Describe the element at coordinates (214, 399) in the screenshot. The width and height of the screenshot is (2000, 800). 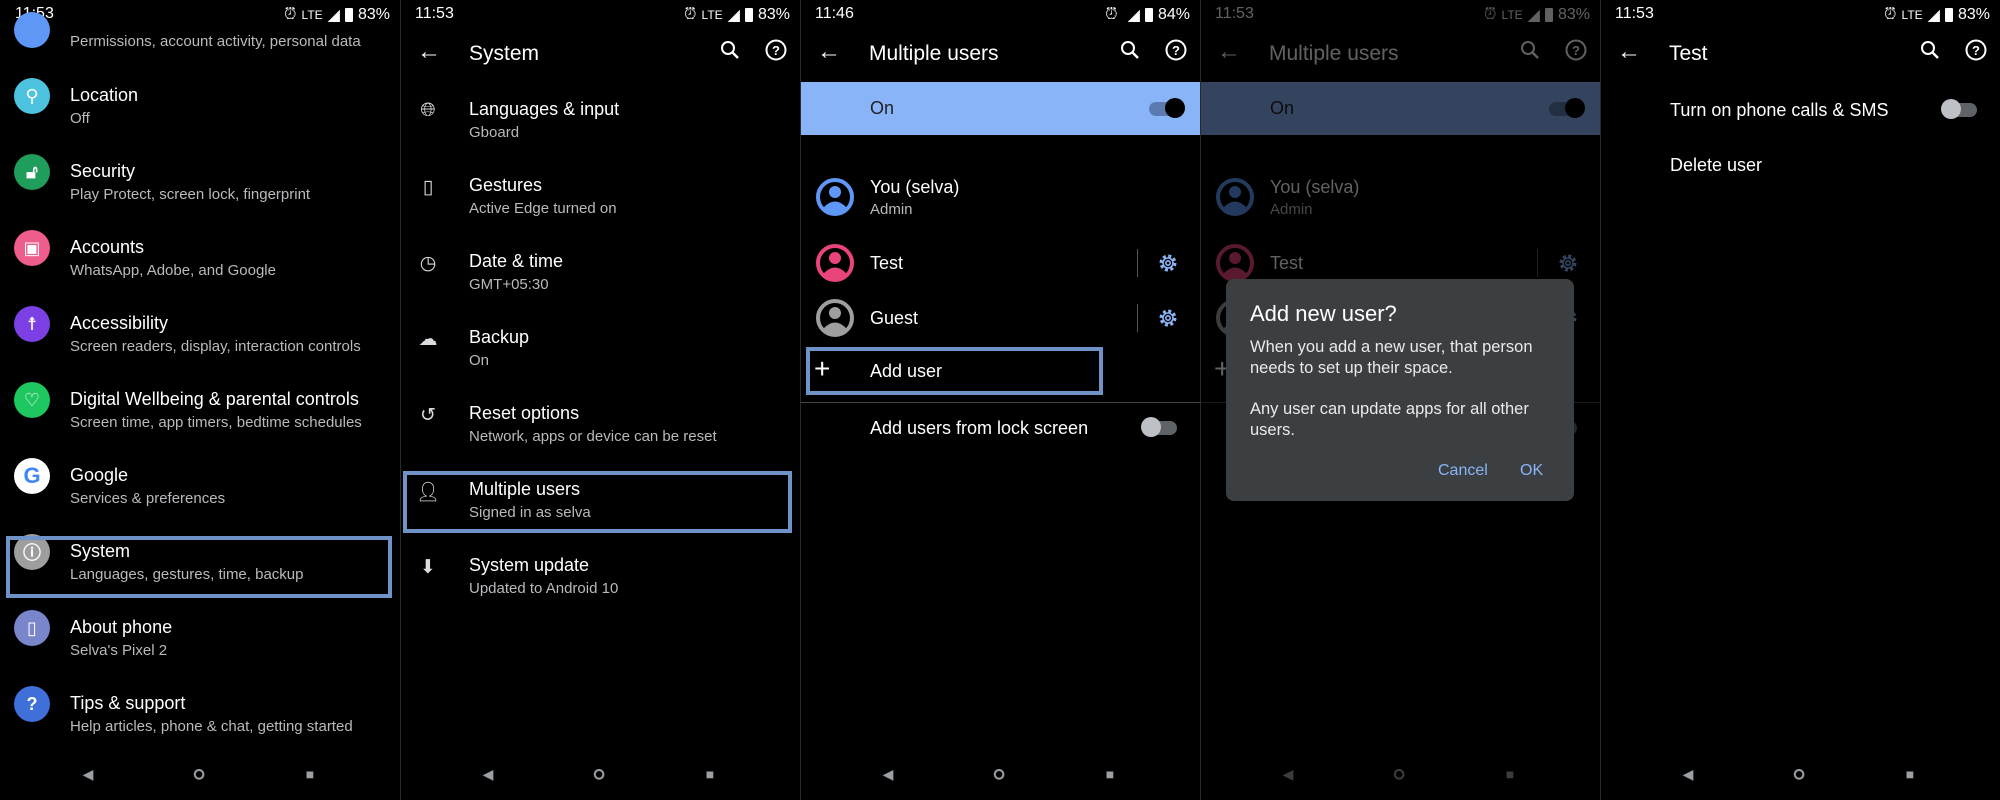
I see `item-title: Digital Wellbeing & parental controls` at that location.